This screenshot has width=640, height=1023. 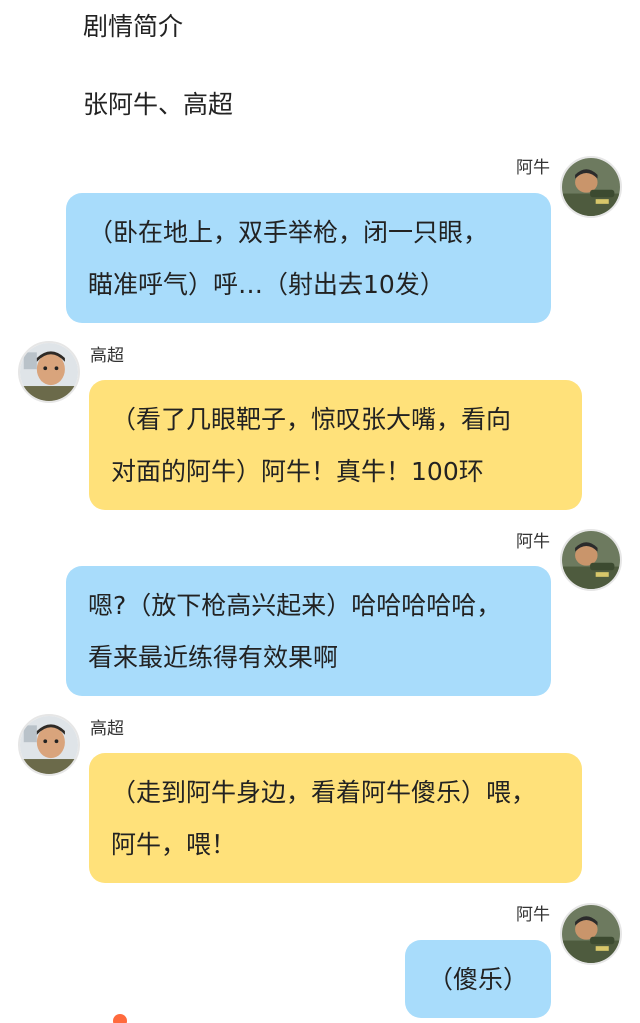 What do you see at coordinates (295, 605) in the screenshot?
I see `message-line: 嗯?（放下枪高兴起来）哈哈哈哈哈，` at bounding box center [295, 605].